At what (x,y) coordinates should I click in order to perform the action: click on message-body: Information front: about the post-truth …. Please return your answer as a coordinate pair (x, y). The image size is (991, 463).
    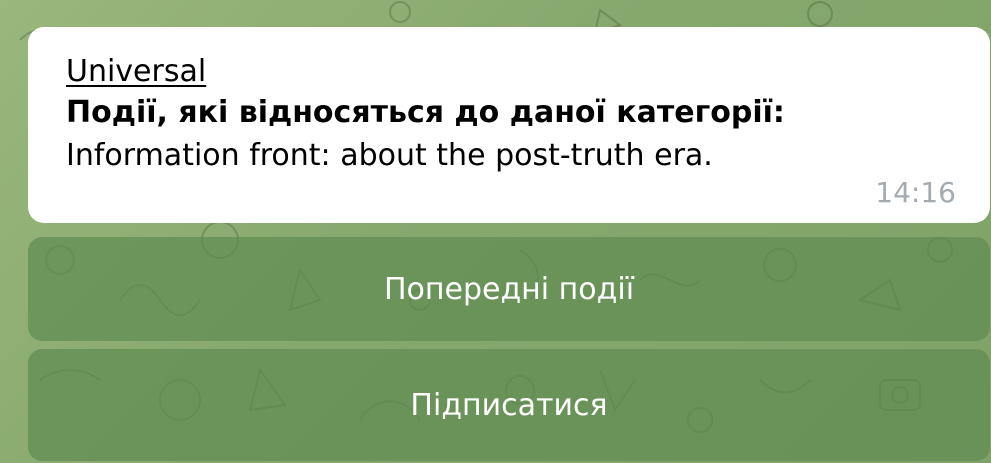
    Looking at the image, I should click on (389, 155).